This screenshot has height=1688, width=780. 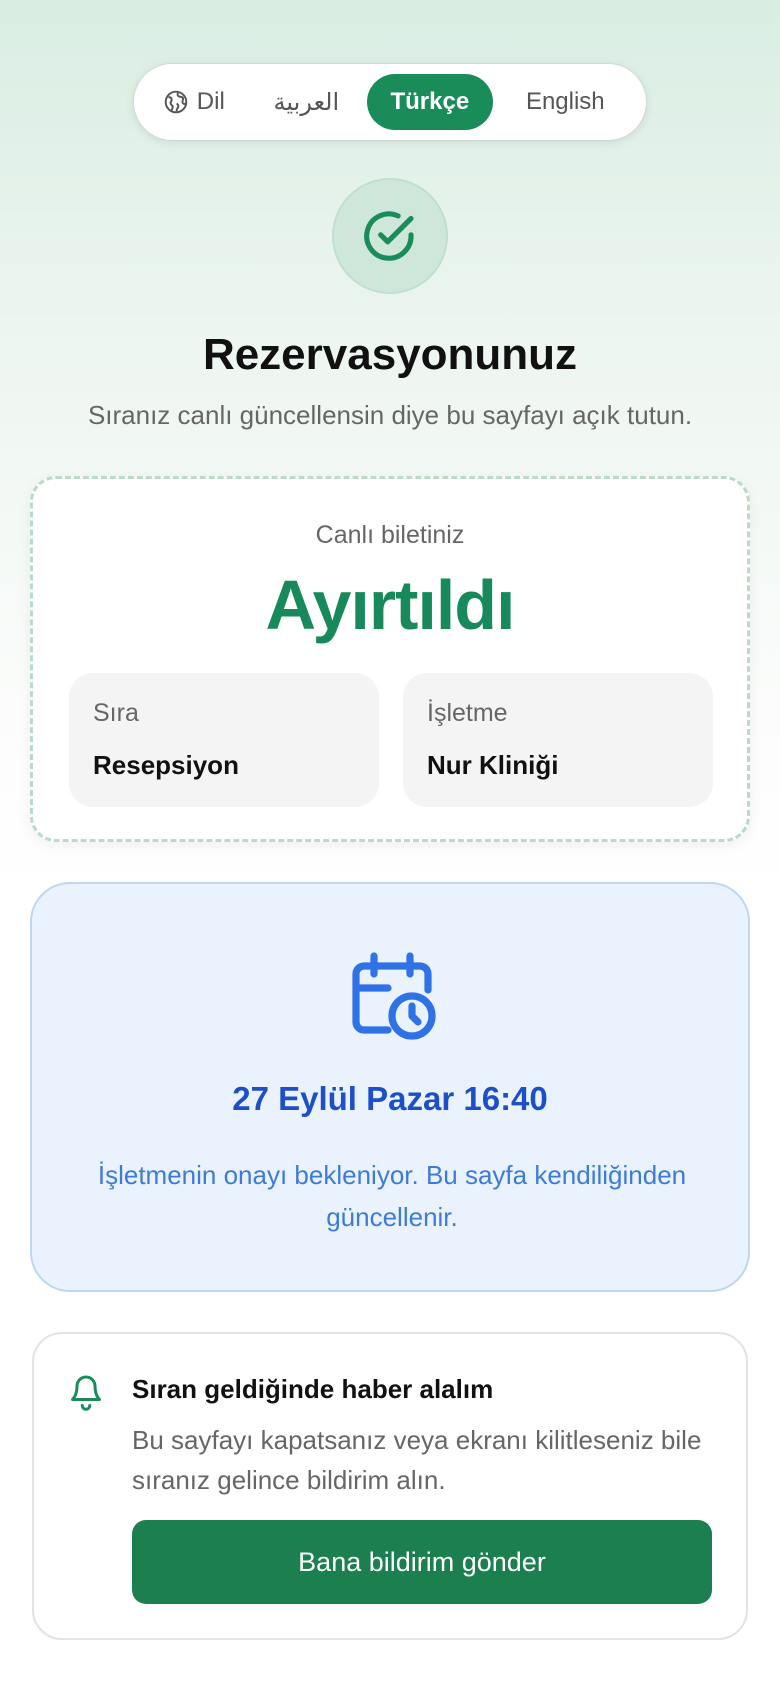 What do you see at coordinates (166, 765) in the screenshot?
I see `queue-value: Resepsiyon` at bounding box center [166, 765].